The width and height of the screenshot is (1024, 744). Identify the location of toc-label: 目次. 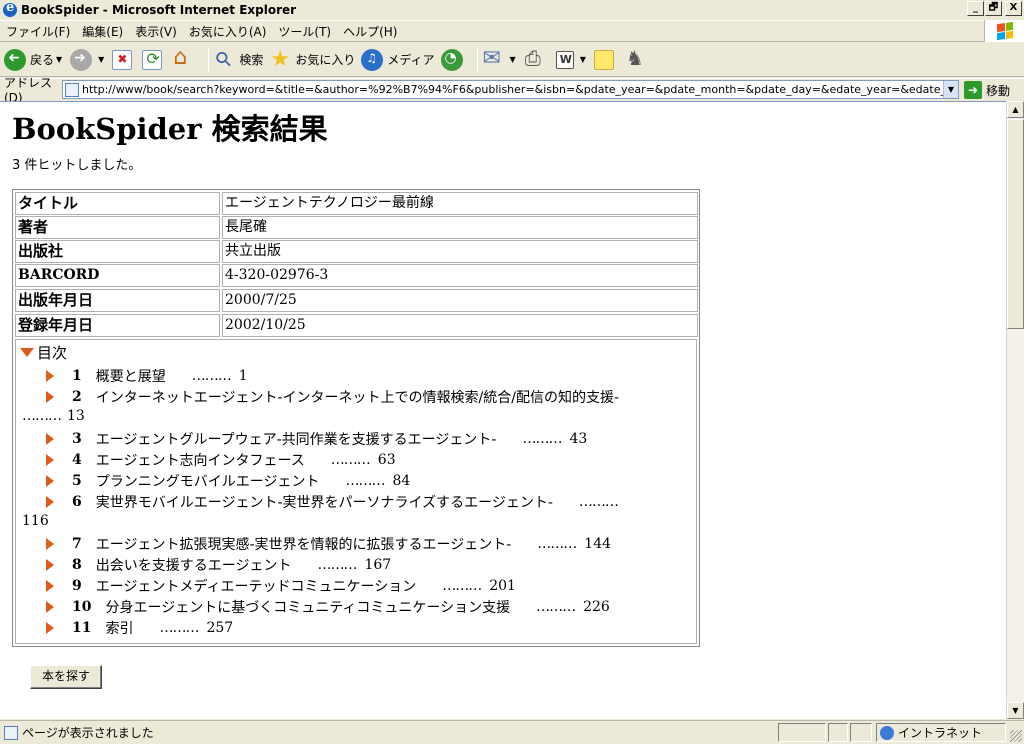
(52, 353).